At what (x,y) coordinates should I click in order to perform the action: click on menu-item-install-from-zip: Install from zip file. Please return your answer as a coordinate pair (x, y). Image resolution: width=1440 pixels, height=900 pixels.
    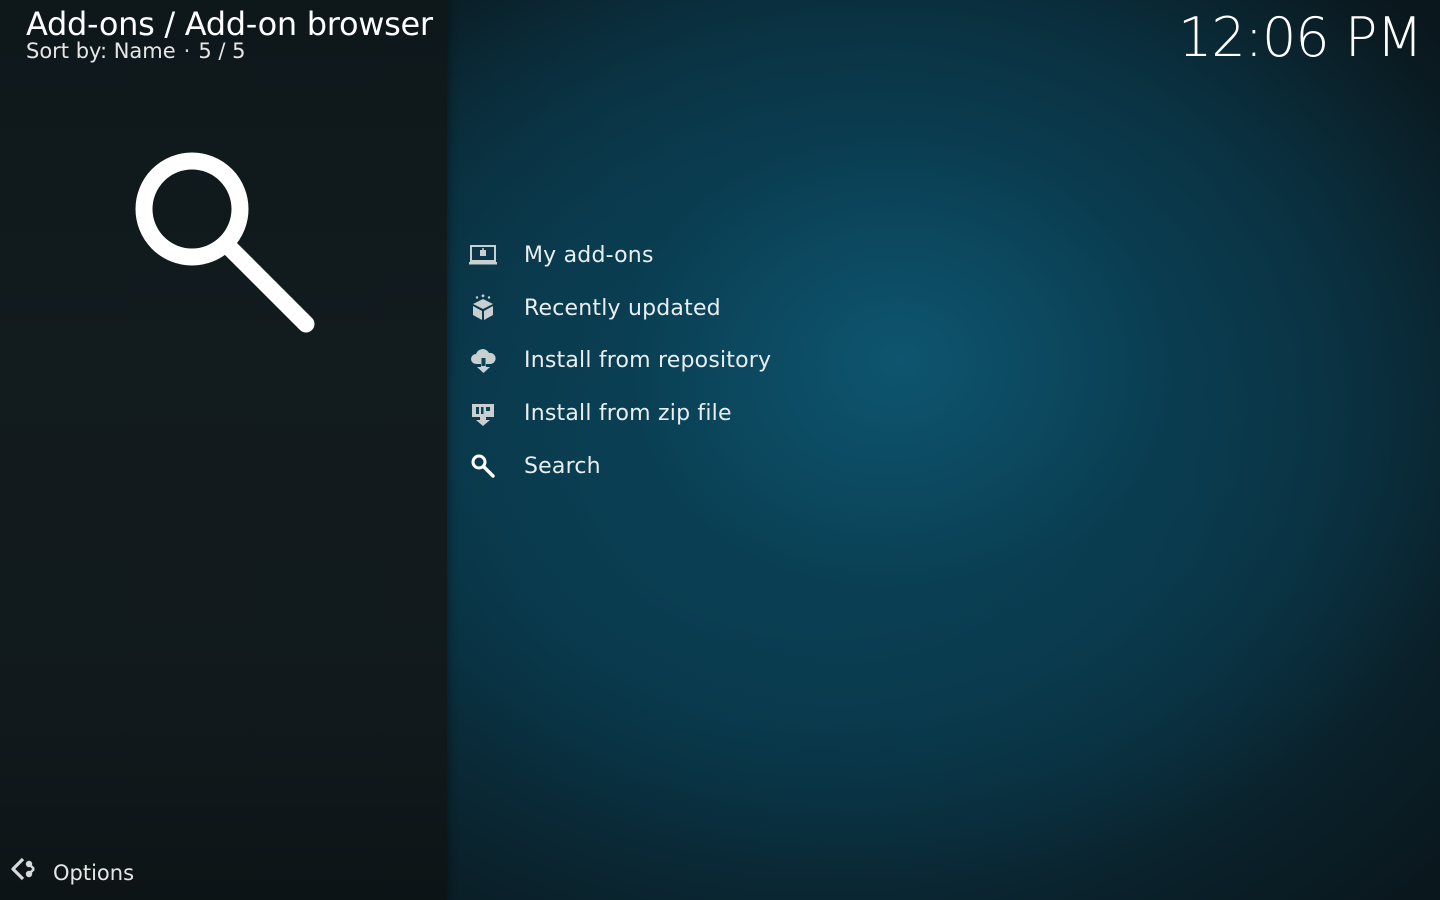
    Looking at the image, I should click on (718, 413).